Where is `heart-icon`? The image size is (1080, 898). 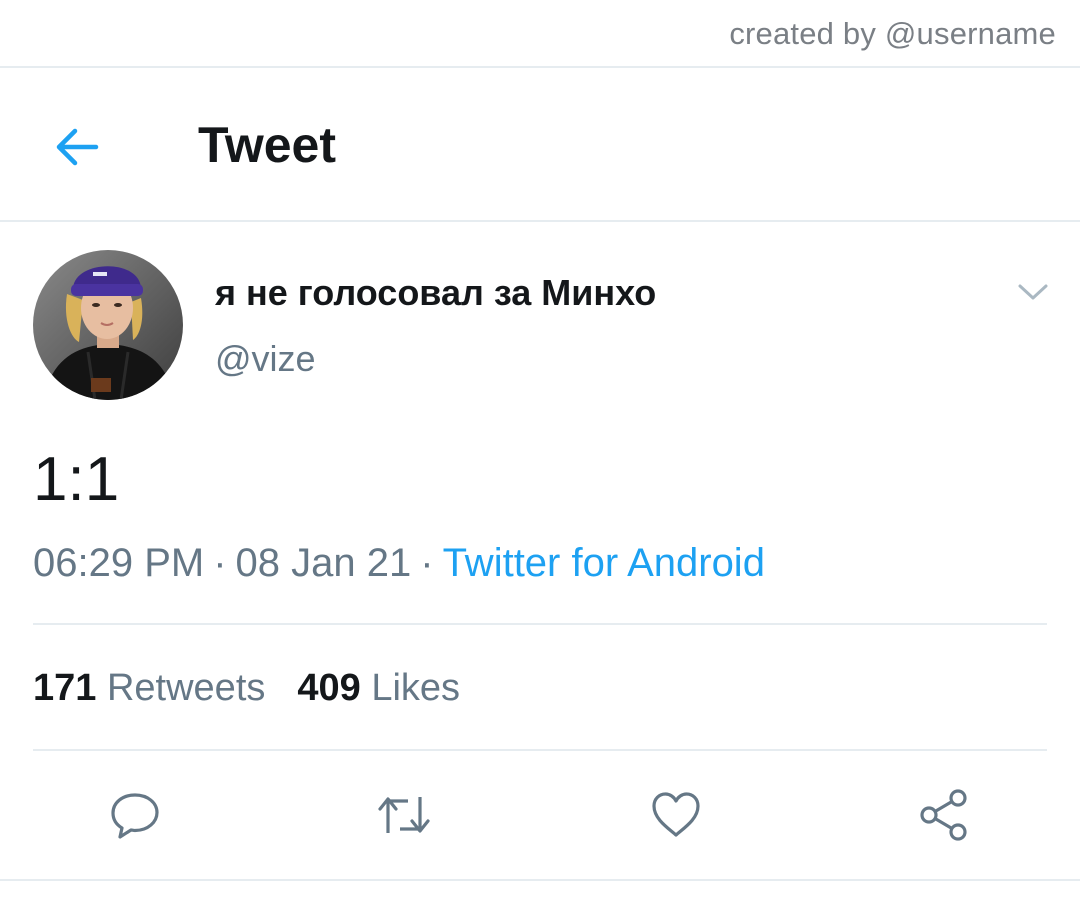
heart-icon is located at coordinates (676, 814).